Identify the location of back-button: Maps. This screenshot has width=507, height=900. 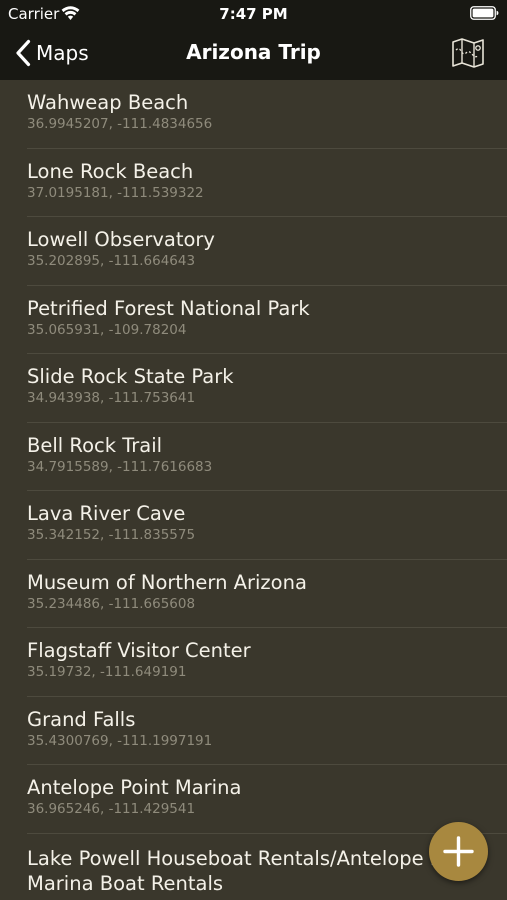
(51, 53).